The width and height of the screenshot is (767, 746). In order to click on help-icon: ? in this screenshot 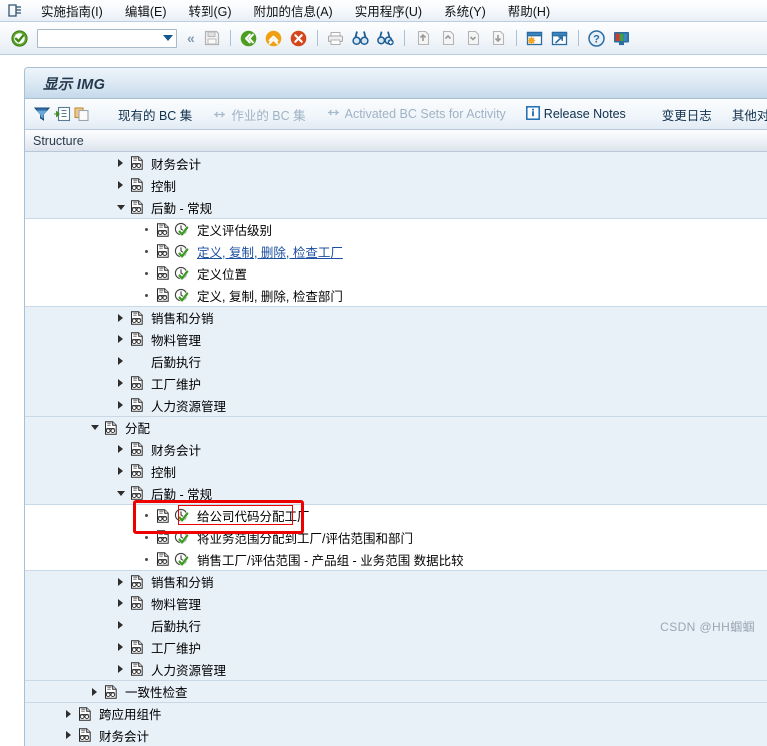, I will do `click(597, 38)`.